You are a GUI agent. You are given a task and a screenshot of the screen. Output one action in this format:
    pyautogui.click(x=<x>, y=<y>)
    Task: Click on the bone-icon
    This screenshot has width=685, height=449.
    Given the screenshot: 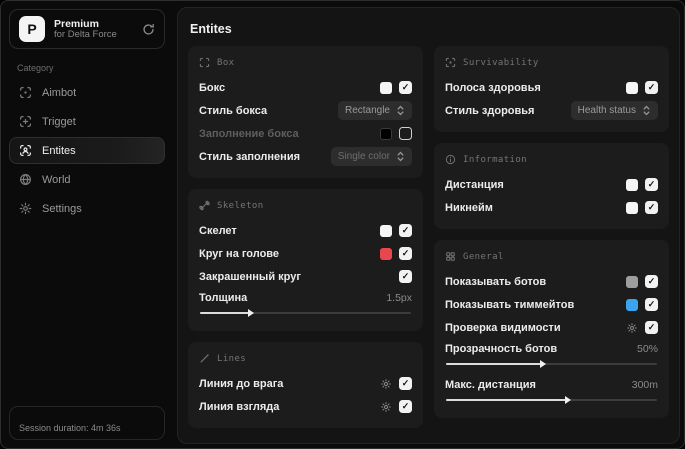 What is the action you would take?
    pyautogui.click(x=204, y=205)
    